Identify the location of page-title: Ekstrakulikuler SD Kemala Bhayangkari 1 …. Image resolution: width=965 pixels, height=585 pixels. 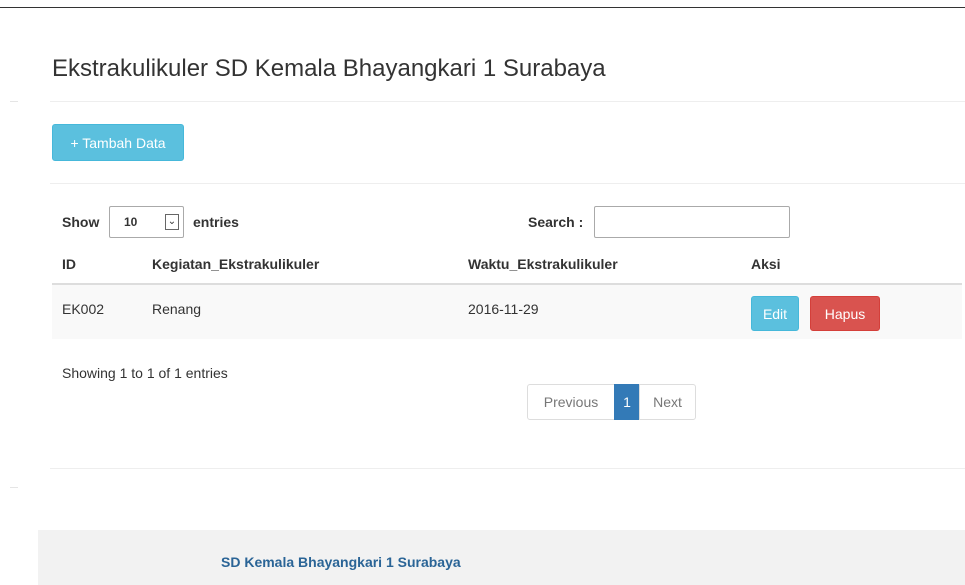
(329, 68).